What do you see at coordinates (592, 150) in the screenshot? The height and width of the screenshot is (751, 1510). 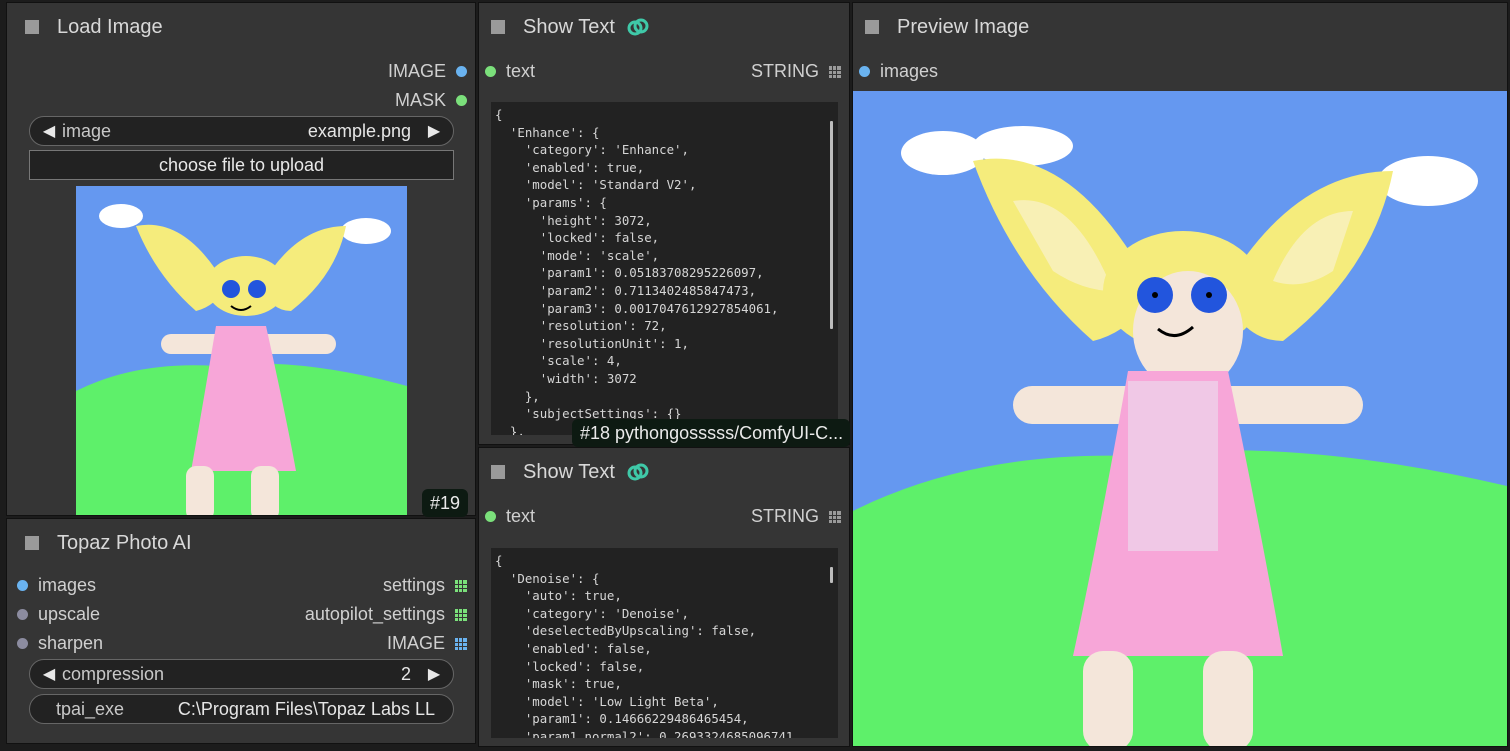 I see `text-line: 'category': 'Enhance',` at bounding box center [592, 150].